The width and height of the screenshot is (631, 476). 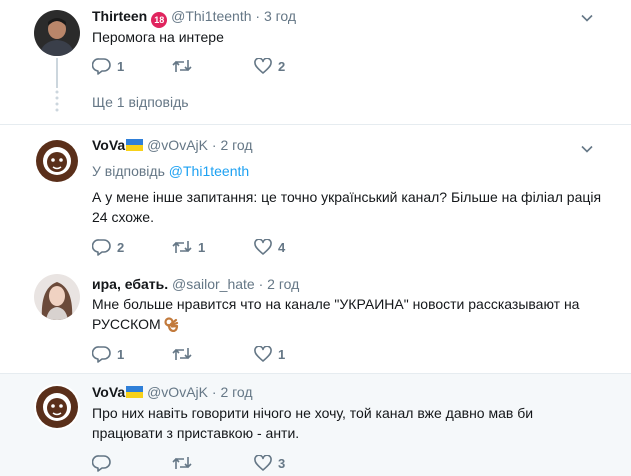 I want to click on reply-button, so click(x=104, y=463).